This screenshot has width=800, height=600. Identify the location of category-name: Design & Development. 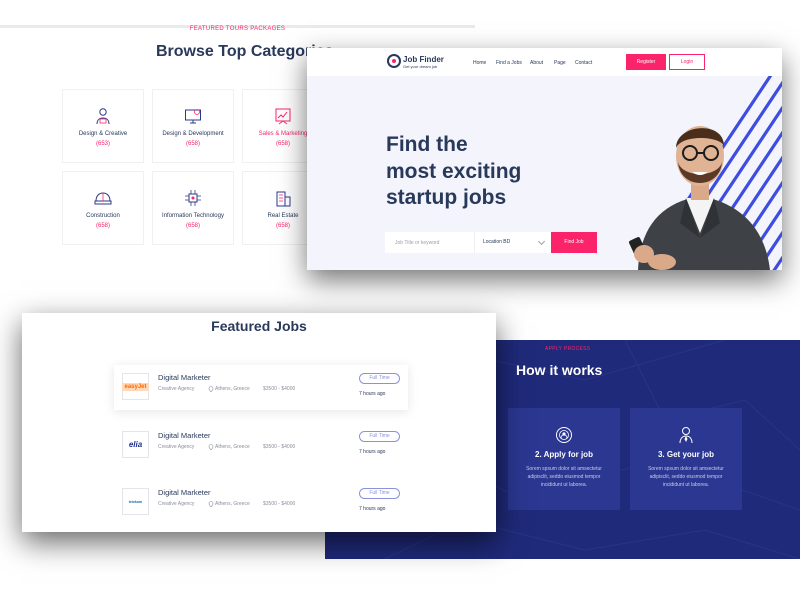
(193, 134).